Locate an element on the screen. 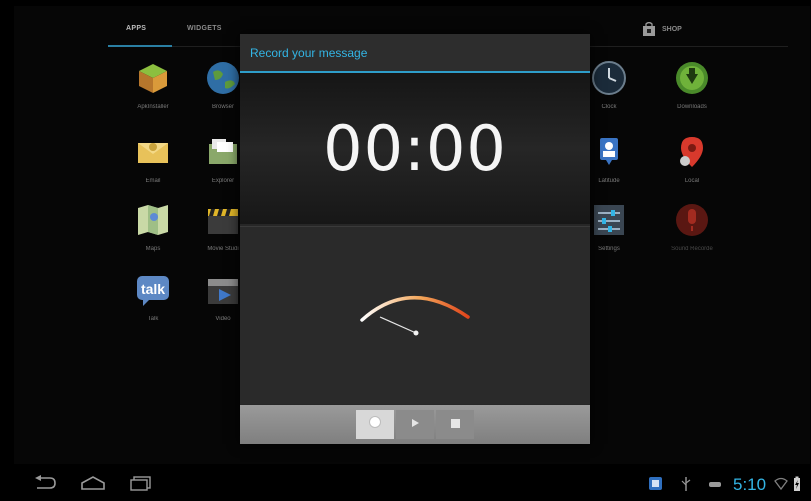  map-icon is located at coordinates (153, 220).